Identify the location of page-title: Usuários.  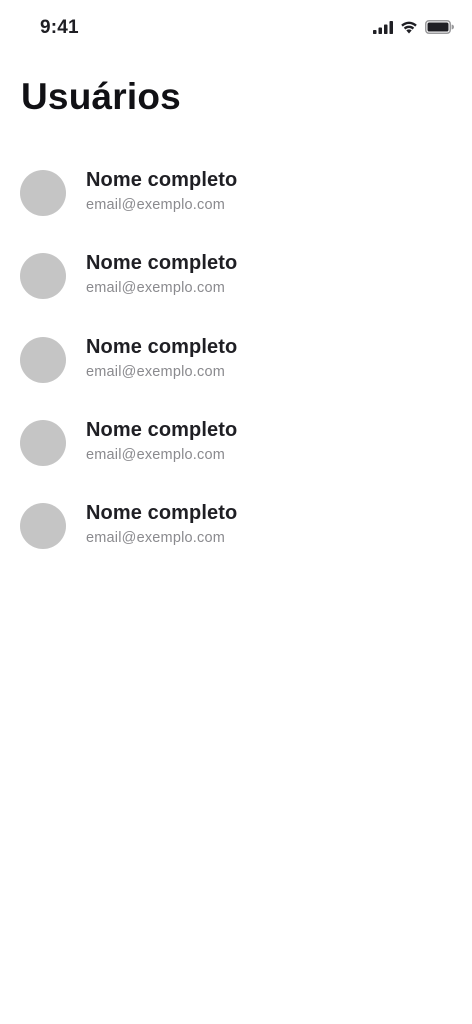
(101, 96).